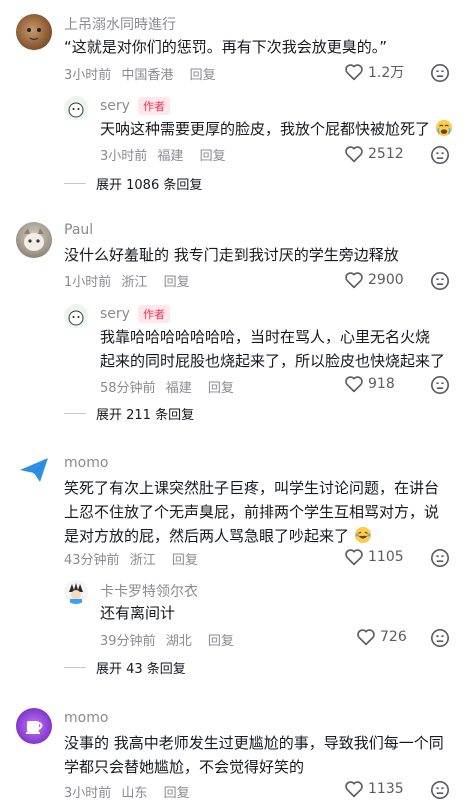 The height and width of the screenshot is (801, 467). I want to click on like-count: 1105, so click(386, 557).